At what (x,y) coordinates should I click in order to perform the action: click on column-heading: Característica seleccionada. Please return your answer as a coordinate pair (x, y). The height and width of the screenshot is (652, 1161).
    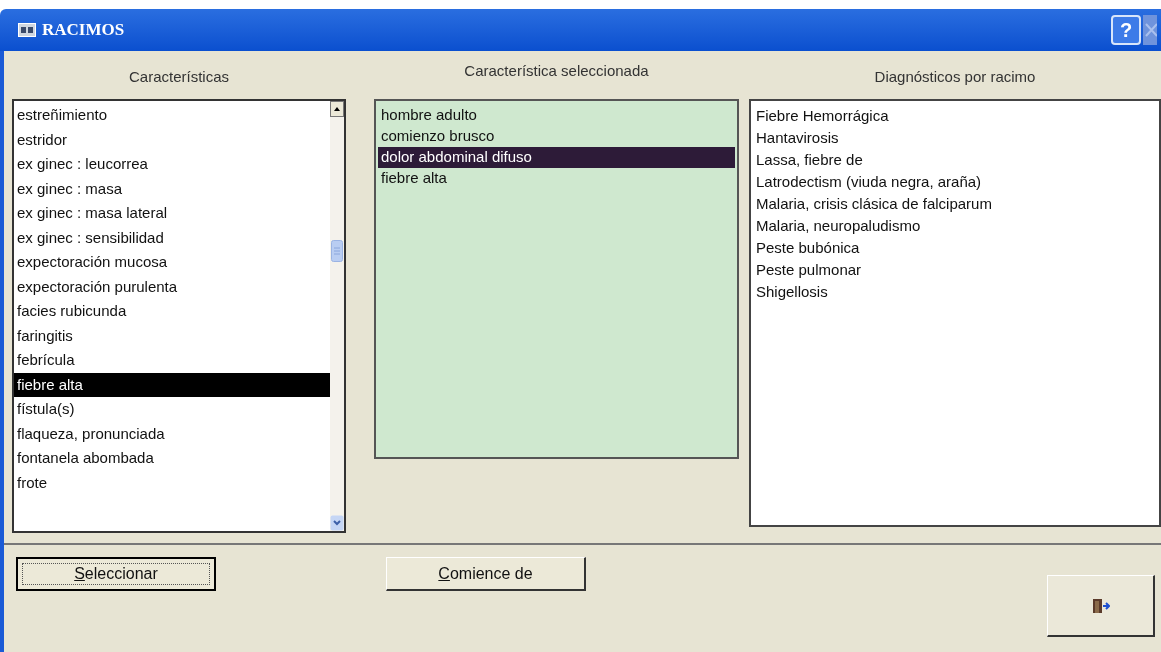
    Looking at the image, I should click on (556, 70).